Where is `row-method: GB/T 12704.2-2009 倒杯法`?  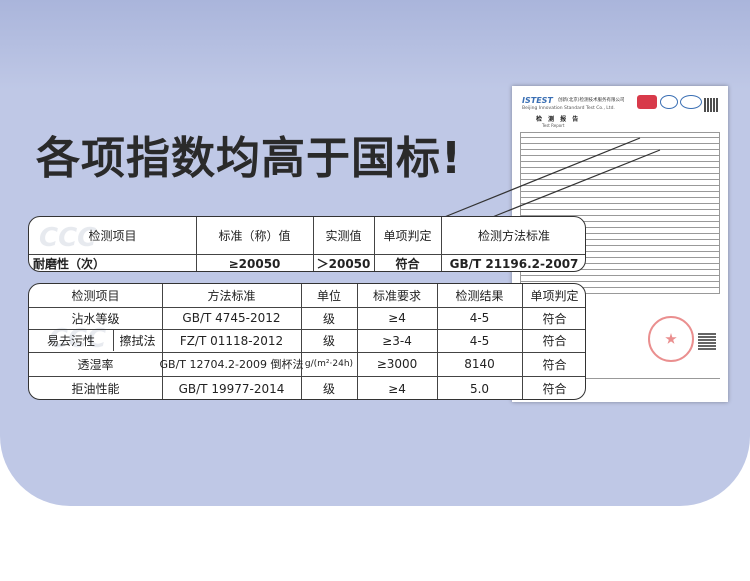 row-method: GB/T 12704.2-2009 倒杯法 is located at coordinates (231, 364).